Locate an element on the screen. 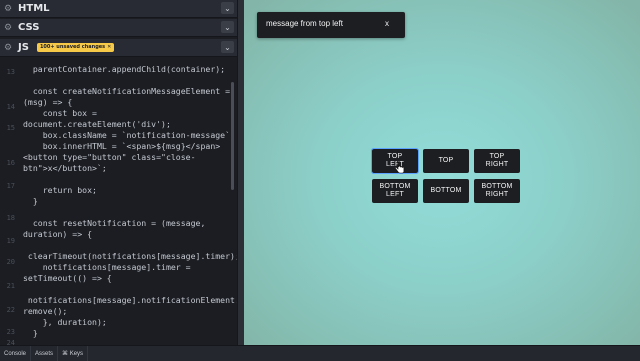  js-panel-title: JS is located at coordinates (23, 47).